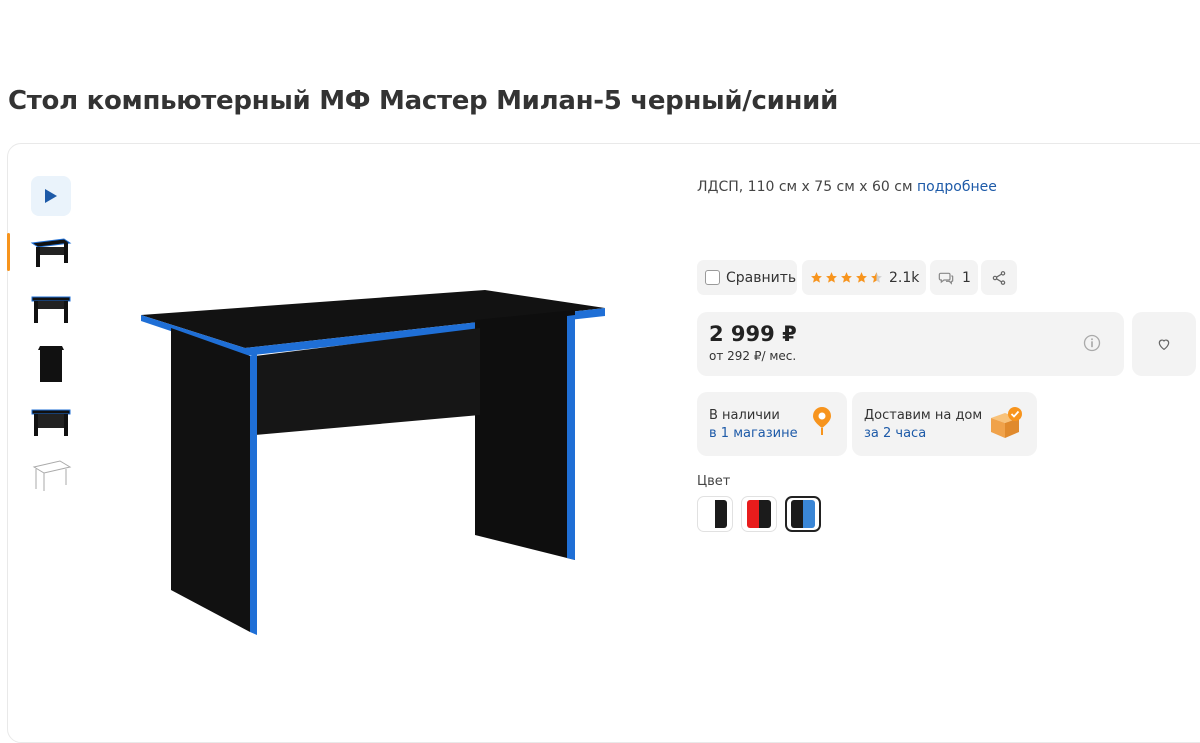  What do you see at coordinates (712, 277) in the screenshot?
I see `compare-checkbox` at bounding box center [712, 277].